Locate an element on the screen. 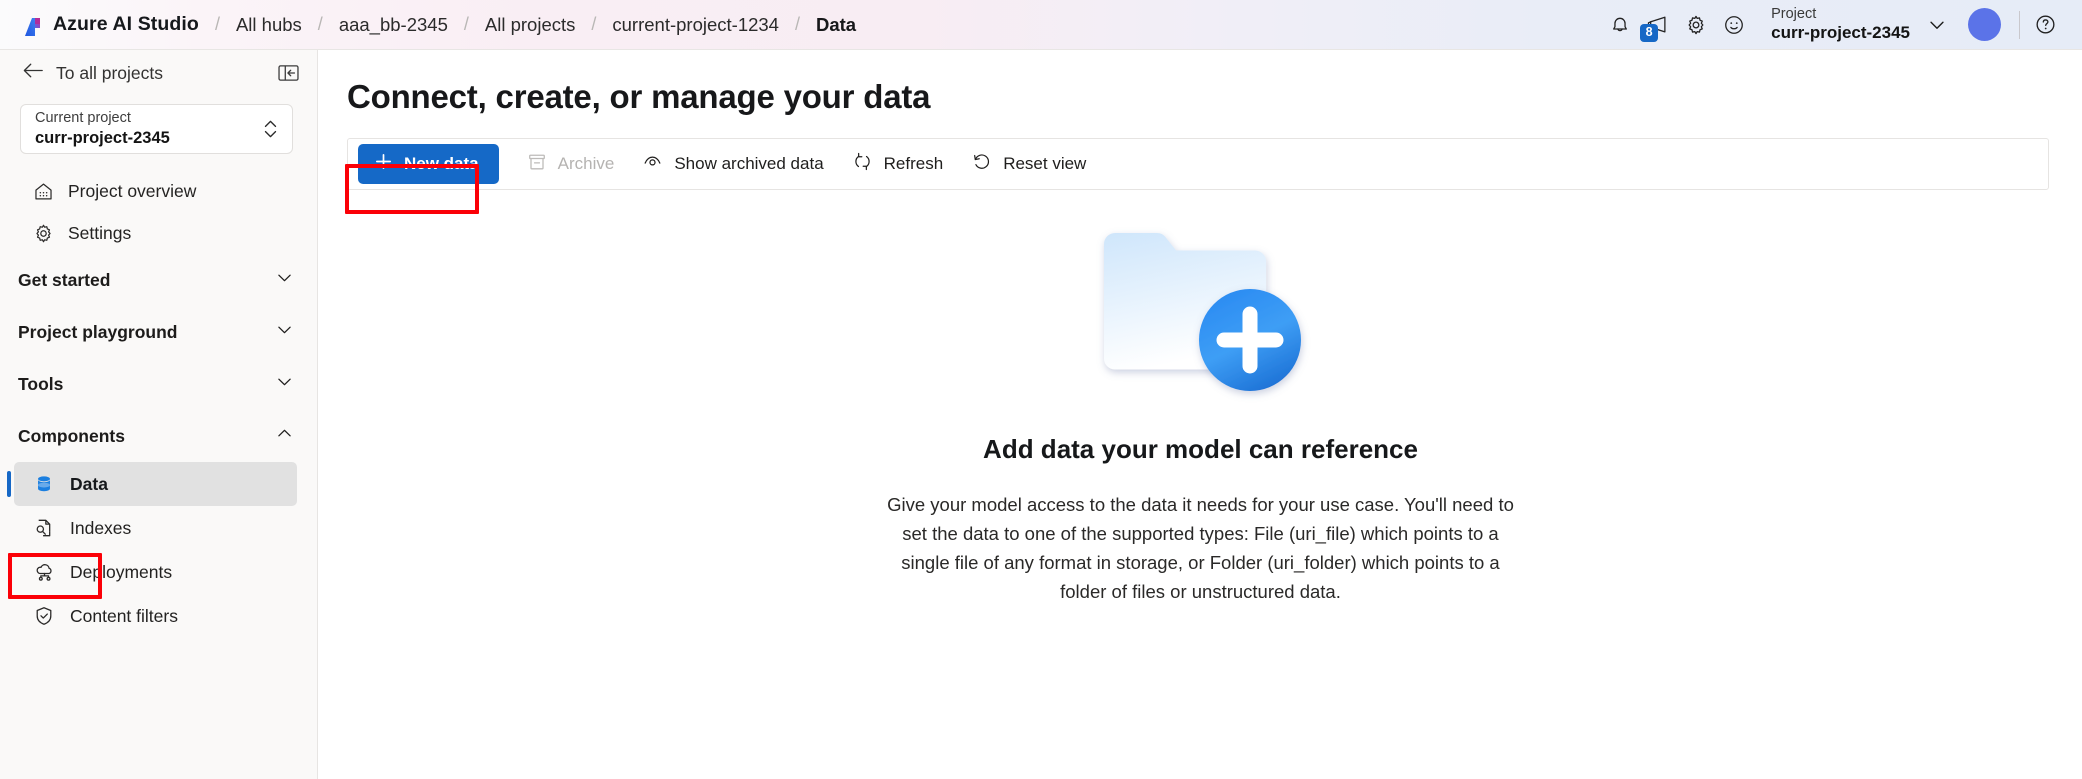 Image resolution: width=2082 pixels, height=779 pixels. user-avatar is located at coordinates (1984, 24).